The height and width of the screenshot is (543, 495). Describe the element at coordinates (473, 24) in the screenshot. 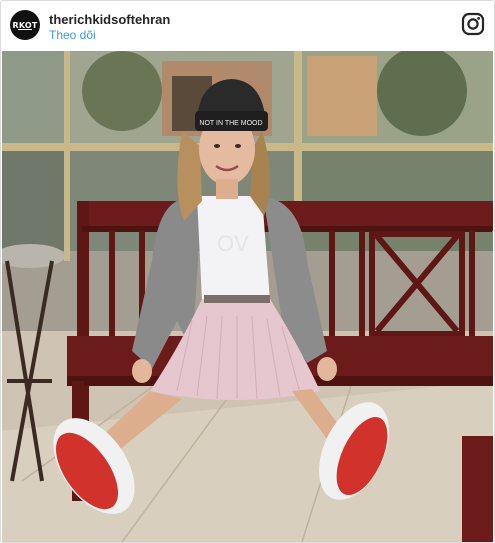

I see `instagram-icon` at that location.